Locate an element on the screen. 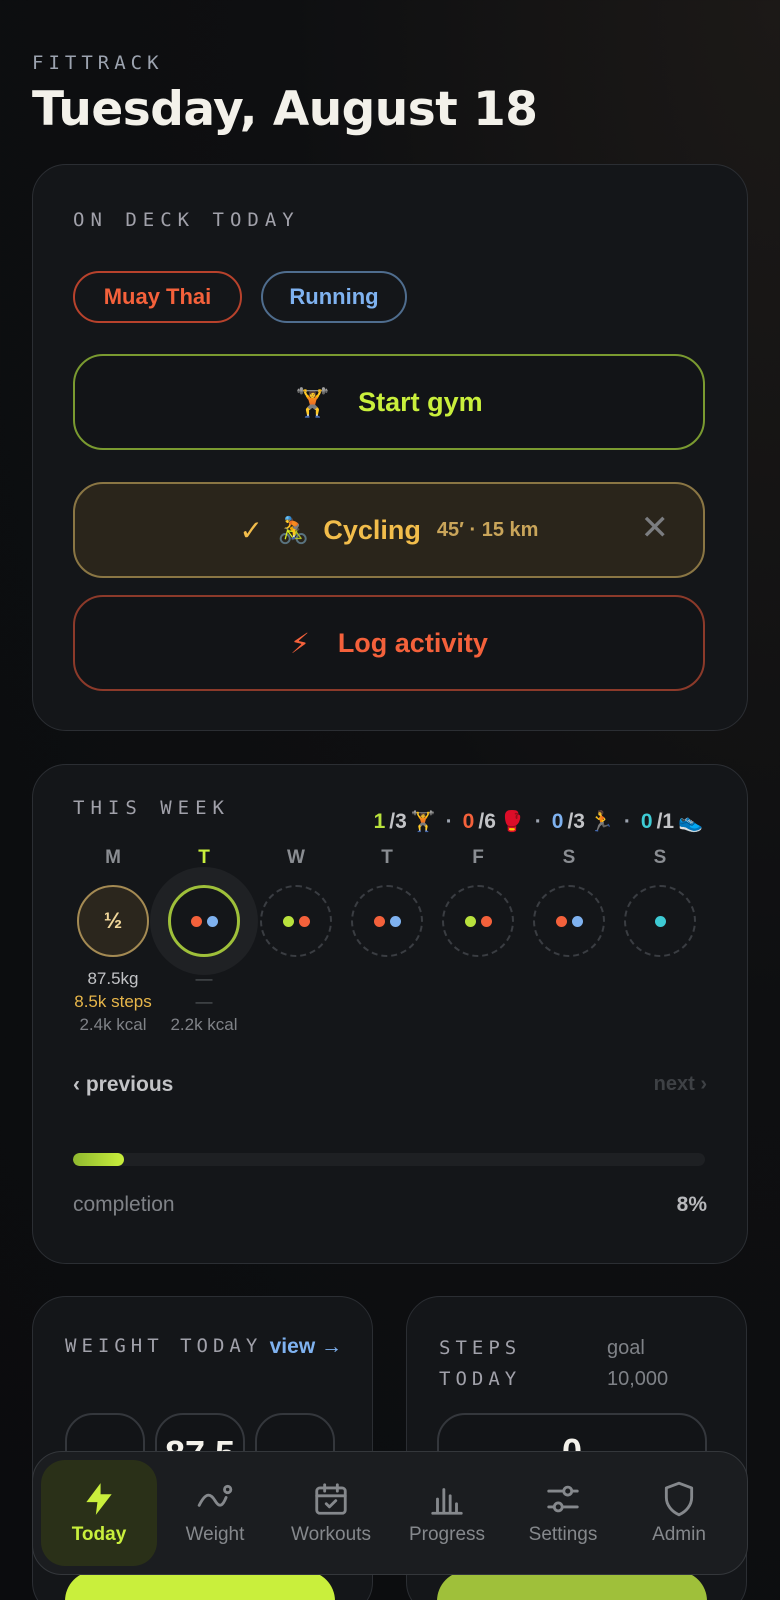 The image size is (780, 1600). check-icon: ✓ is located at coordinates (251, 530).